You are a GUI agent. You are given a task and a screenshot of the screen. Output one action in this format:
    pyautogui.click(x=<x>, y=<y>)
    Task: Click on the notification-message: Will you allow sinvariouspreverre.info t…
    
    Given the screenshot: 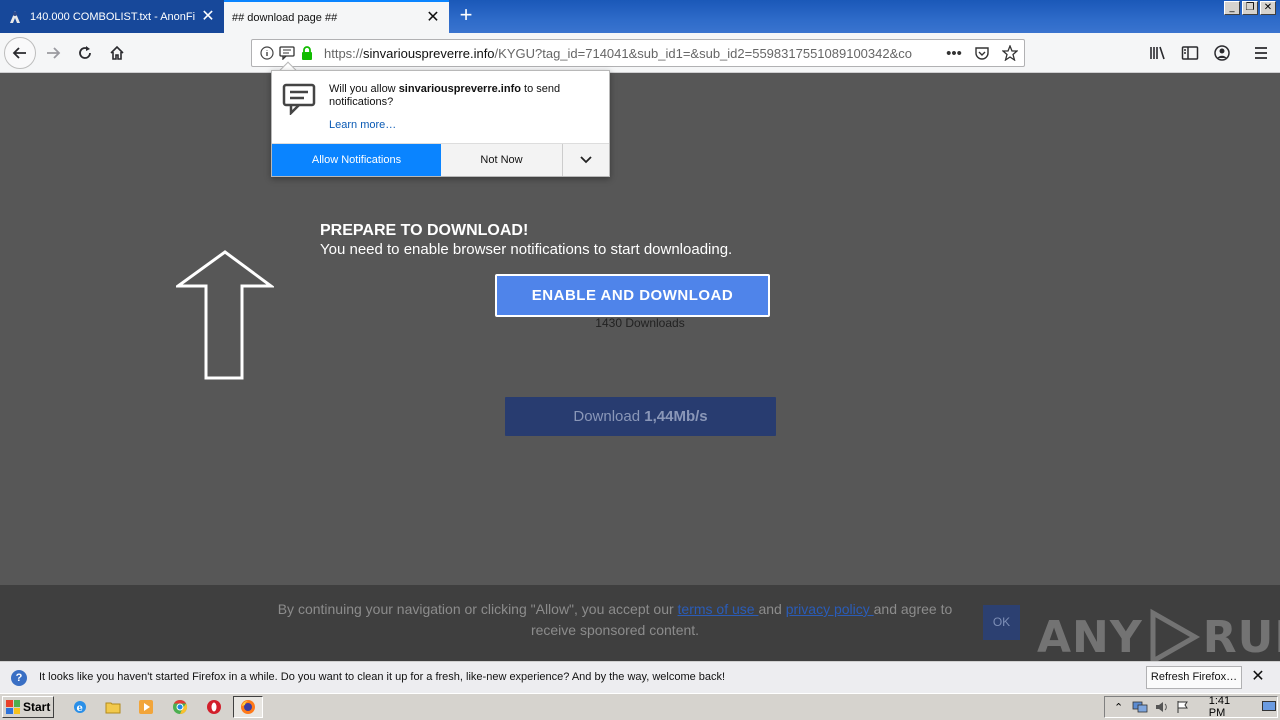 What is the action you would take?
    pyautogui.click(x=465, y=96)
    